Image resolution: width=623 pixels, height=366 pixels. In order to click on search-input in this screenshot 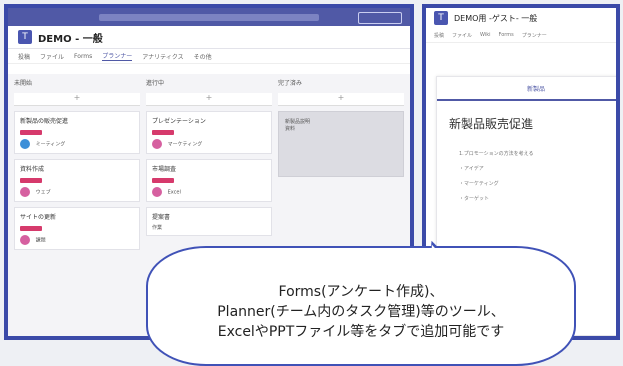, I will do `click(209, 17)`.